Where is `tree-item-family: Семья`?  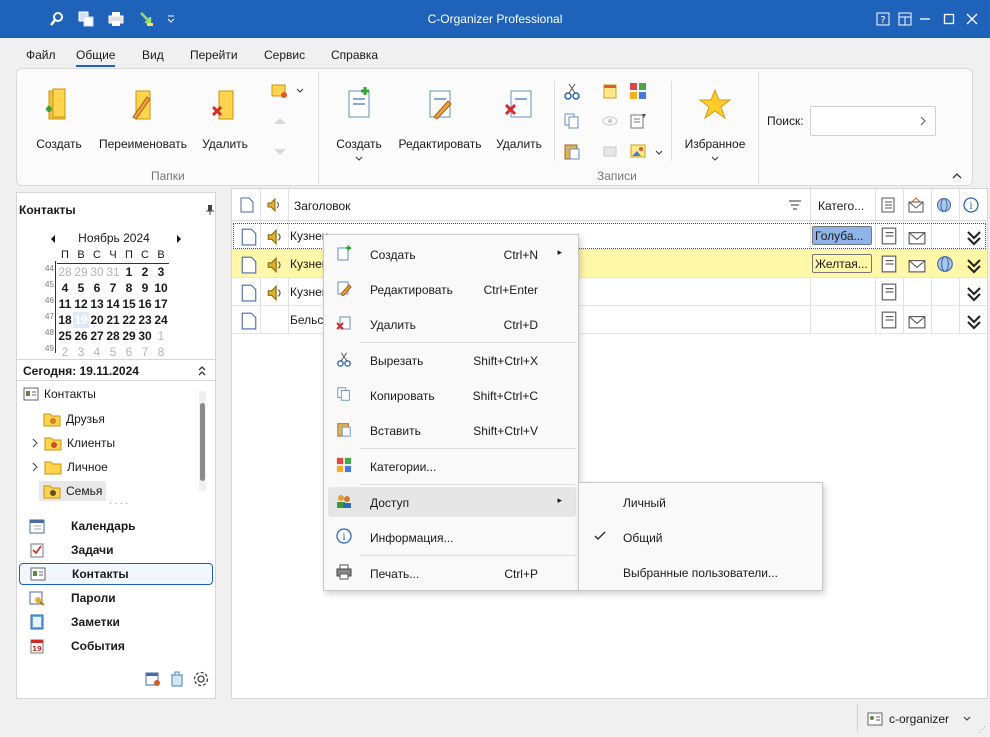 tree-item-family: Семья is located at coordinates (73, 491).